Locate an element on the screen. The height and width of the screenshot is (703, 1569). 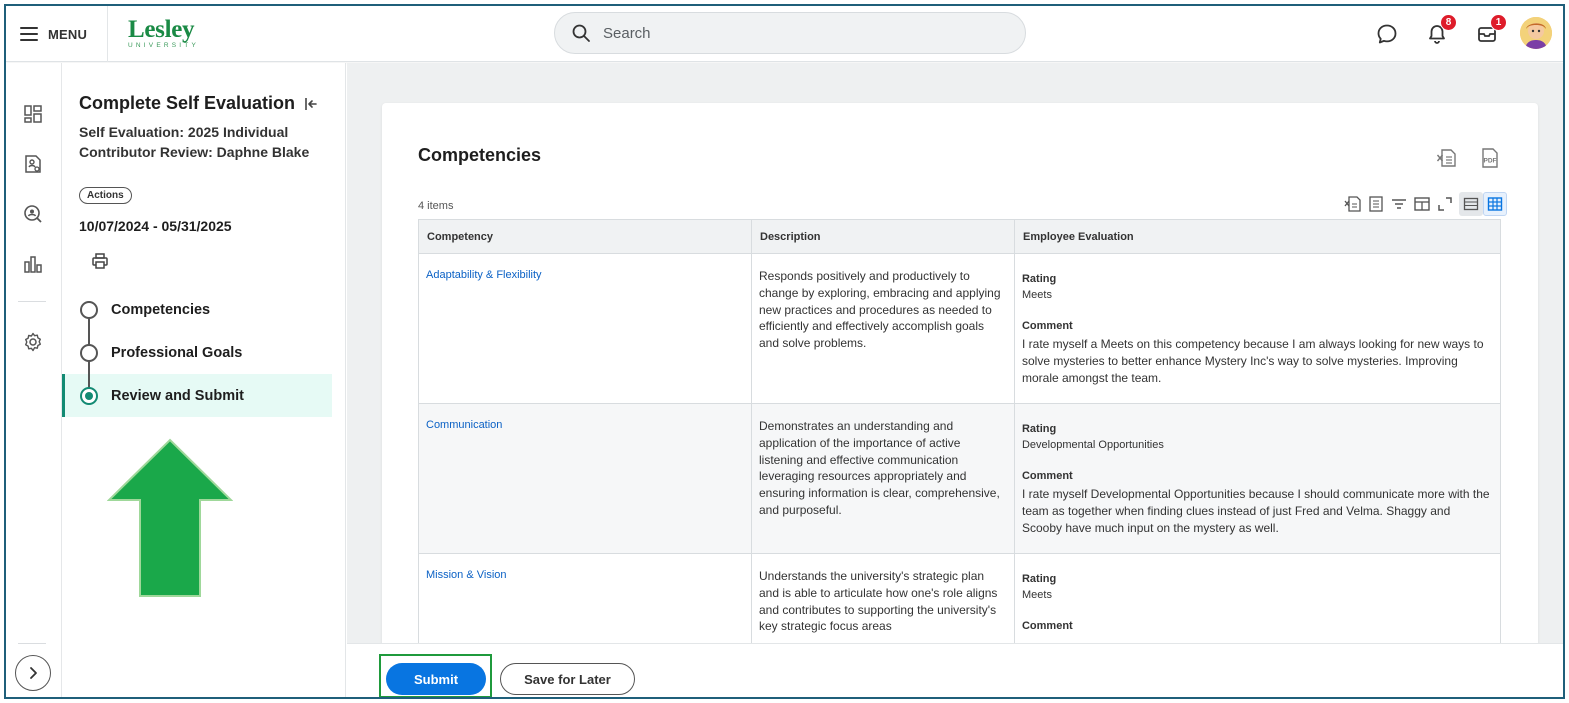
menu-button: MENU is located at coordinates (53, 34).